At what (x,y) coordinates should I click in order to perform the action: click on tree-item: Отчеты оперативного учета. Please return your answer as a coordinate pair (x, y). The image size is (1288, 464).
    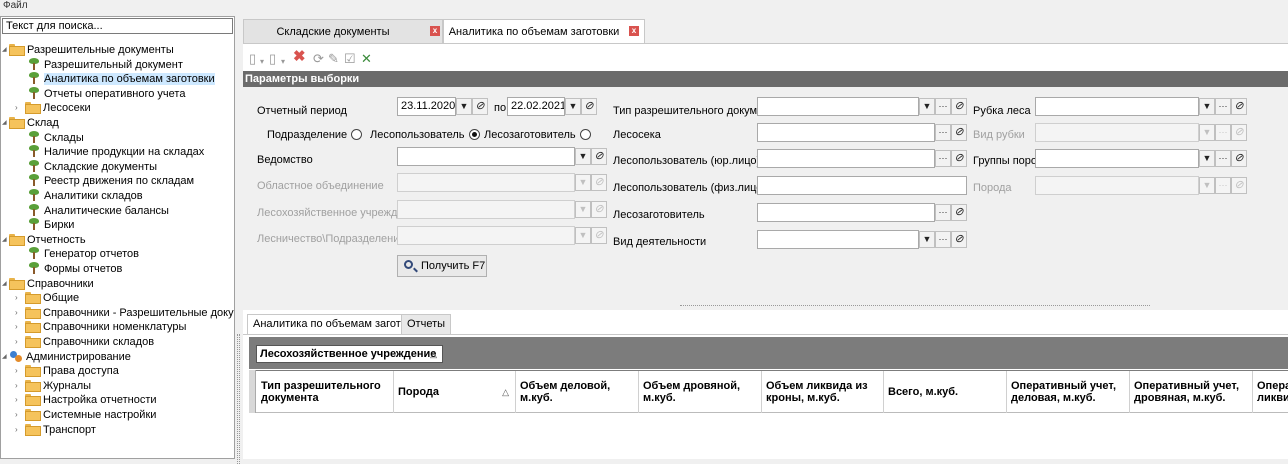
    Looking at the image, I should click on (102, 93).